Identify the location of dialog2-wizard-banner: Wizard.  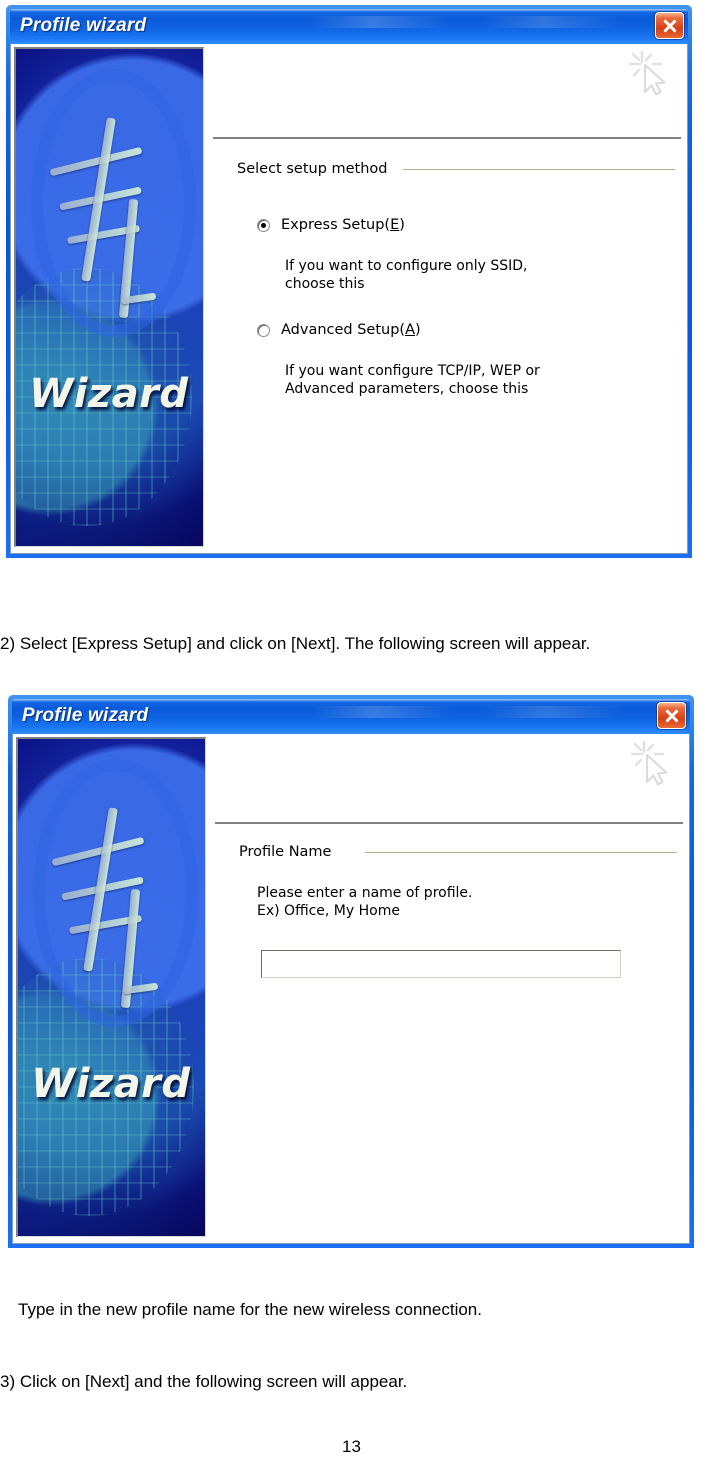
(111, 987).